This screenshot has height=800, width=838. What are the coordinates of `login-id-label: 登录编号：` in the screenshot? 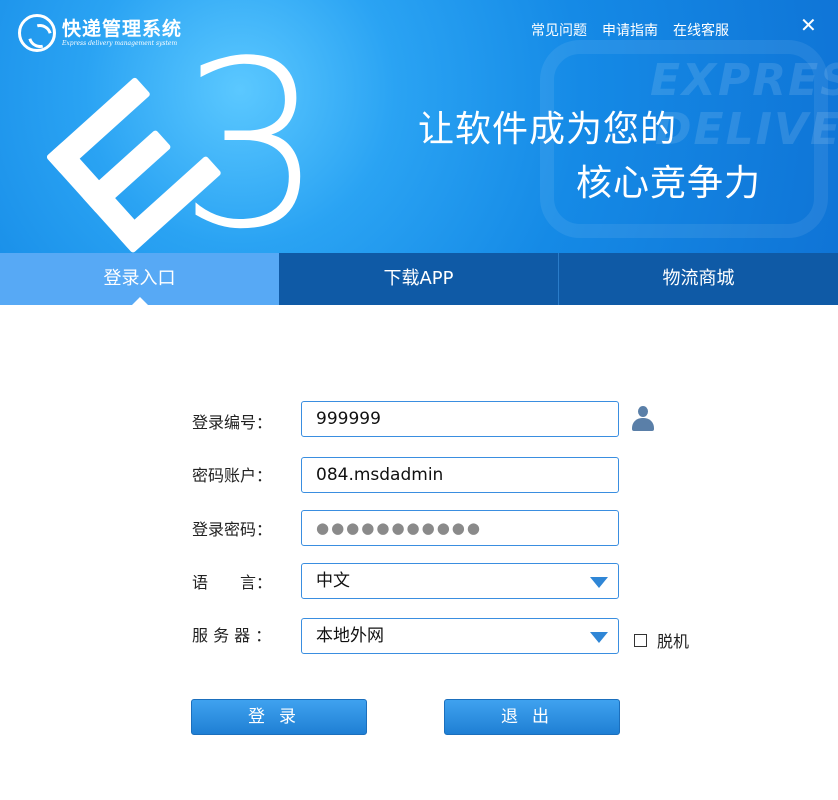 It's located at (232, 422).